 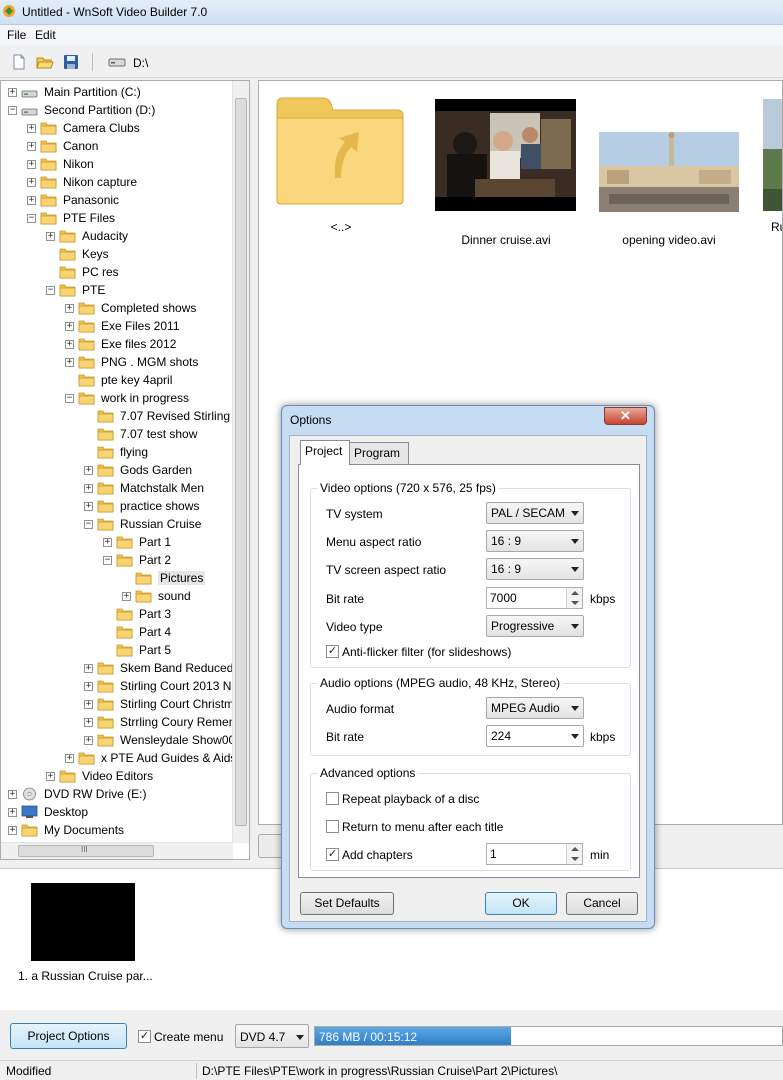 What do you see at coordinates (575, 593) in the screenshot?
I see `spin-up-icon` at bounding box center [575, 593].